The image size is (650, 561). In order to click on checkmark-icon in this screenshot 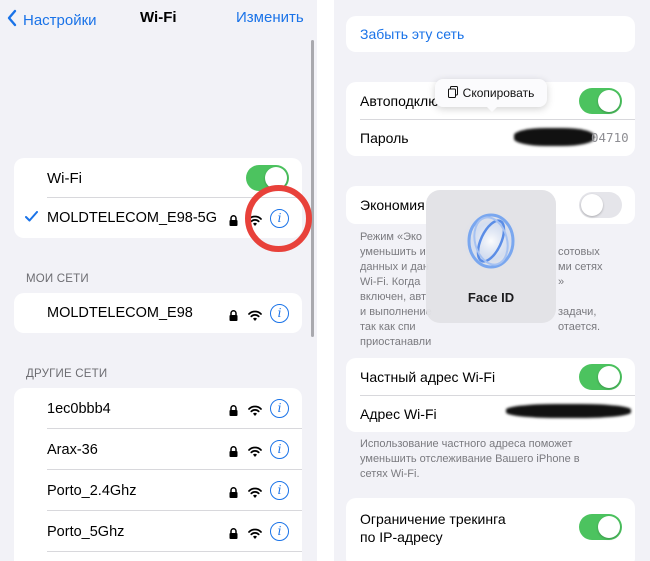, I will do `click(32, 218)`.